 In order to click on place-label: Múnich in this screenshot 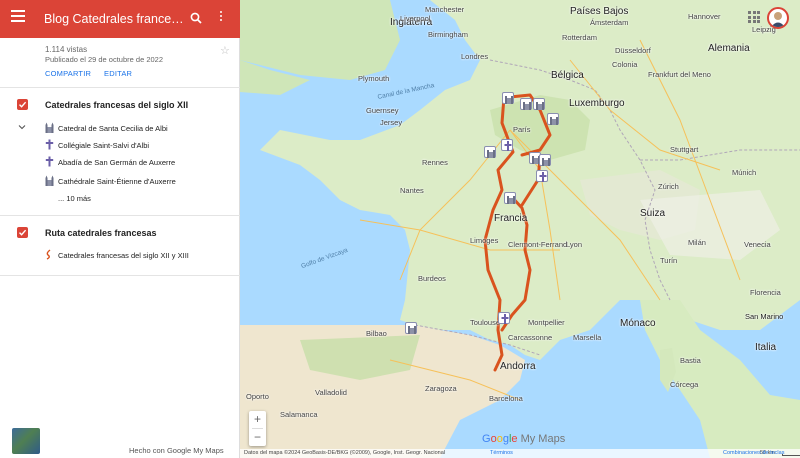, I will do `click(744, 172)`.